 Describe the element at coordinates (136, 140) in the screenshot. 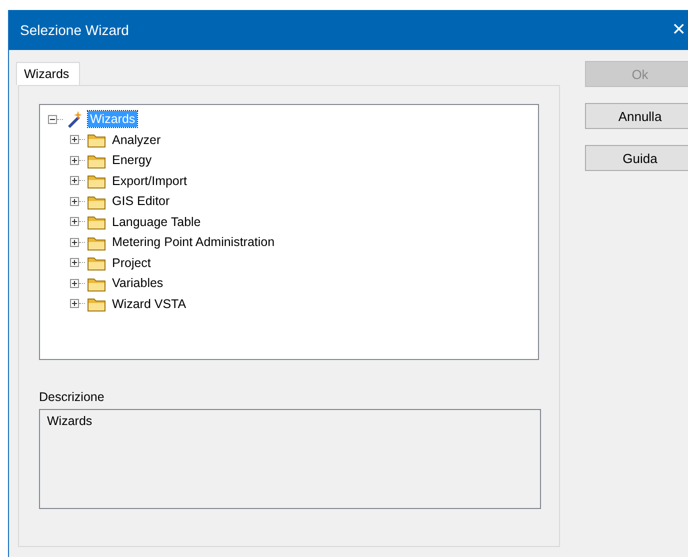

I see `tree-item: Analyzer` at that location.